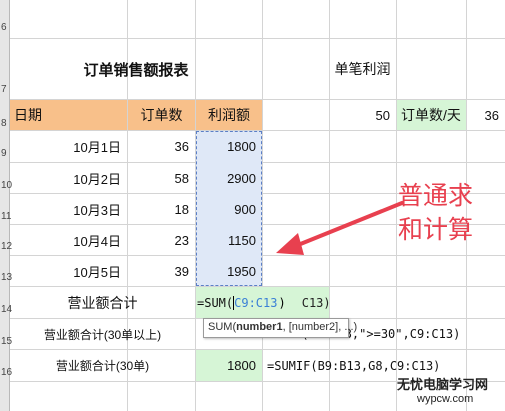 The height and width of the screenshot is (411, 505). What do you see at coordinates (229, 240) in the screenshot?
I see `profit-cell: 1150` at bounding box center [229, 240].